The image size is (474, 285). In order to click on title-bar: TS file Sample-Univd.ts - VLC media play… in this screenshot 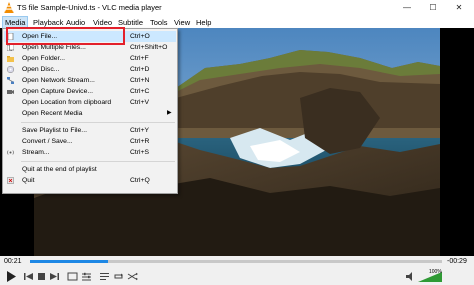, I will do `click(237, 8)`.